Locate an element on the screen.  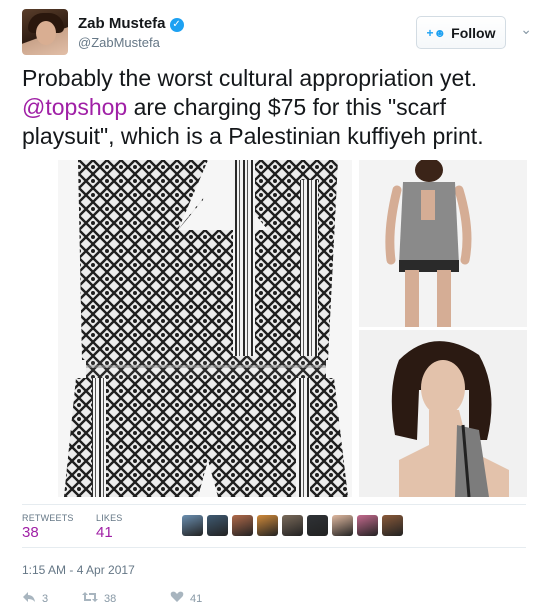
retweet-button: 38 is located at coordinates (99, 598).